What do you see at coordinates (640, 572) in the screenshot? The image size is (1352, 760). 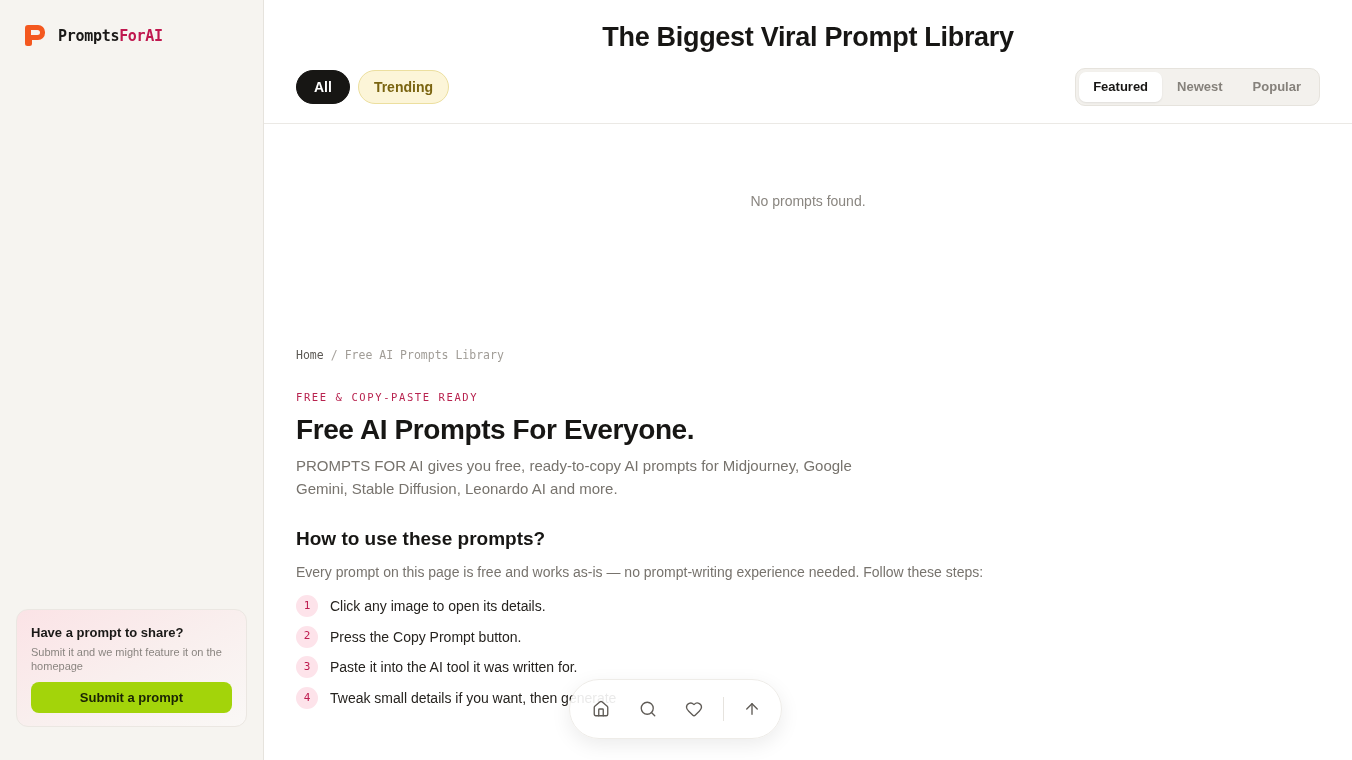 I see `how-to-description: Every prompt on this page is free and works as-is — no prompt-writing experience needed. Follow these steps:` at bounding box center [640, 572].